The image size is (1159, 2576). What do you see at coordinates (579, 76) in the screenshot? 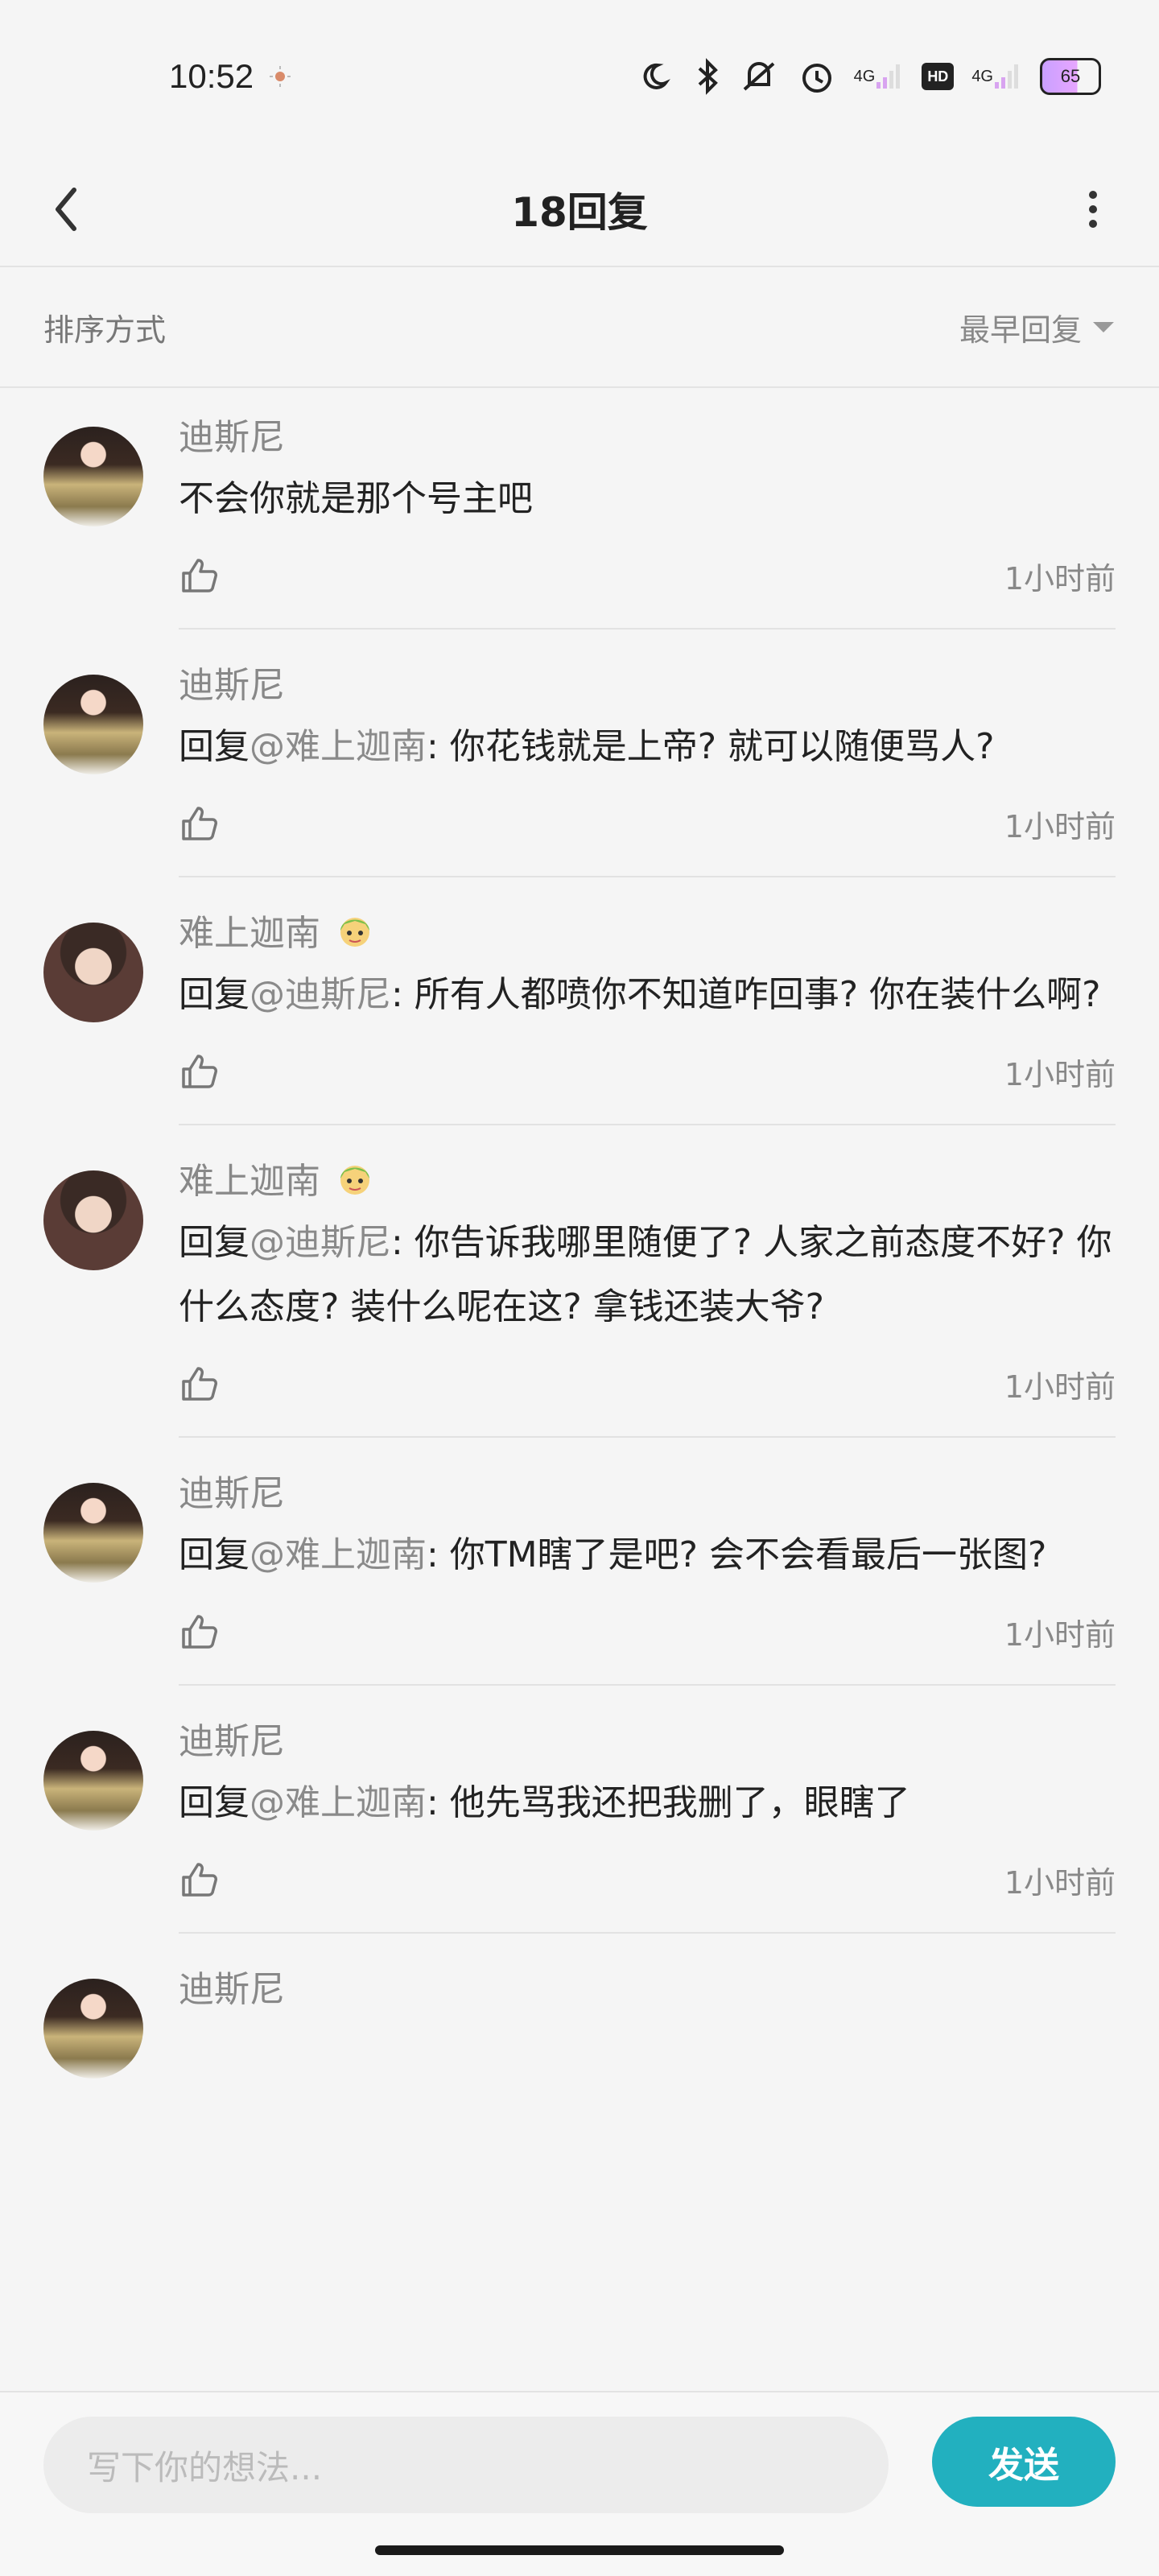
I see `status-bar: 10:52 4G HD 4G 65` at bounding box center [579, 76].